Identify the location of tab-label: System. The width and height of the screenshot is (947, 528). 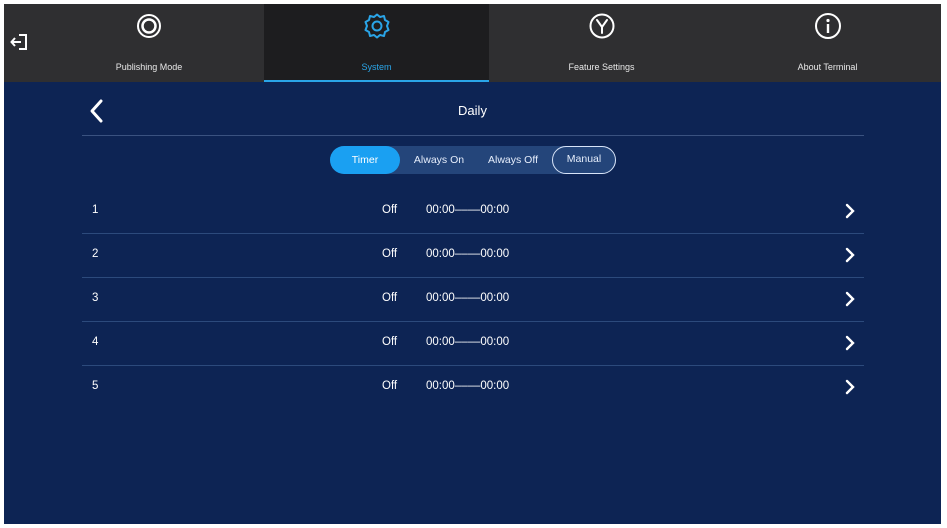
(376, 67).